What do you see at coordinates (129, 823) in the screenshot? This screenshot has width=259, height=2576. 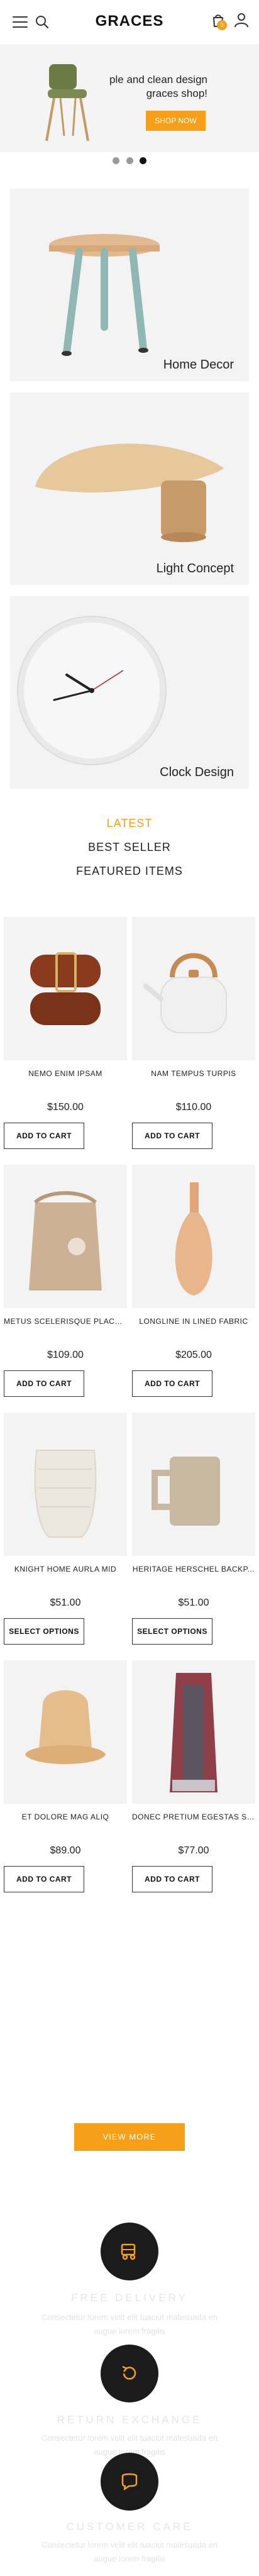 I see `tab-latest: LATEST` at bounding box center [129, 823].